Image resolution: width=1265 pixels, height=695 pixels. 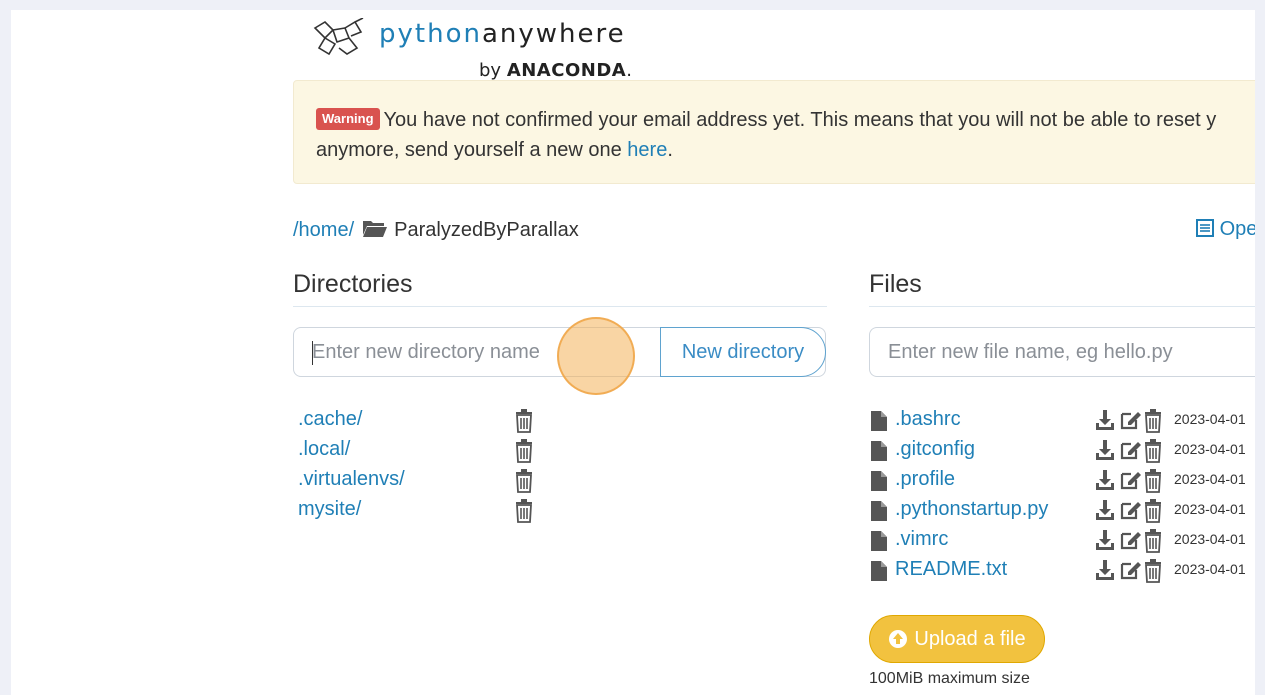 I want to click on breadcrumb-current: ParalyzedByParallax, so click(x=486, y=230).